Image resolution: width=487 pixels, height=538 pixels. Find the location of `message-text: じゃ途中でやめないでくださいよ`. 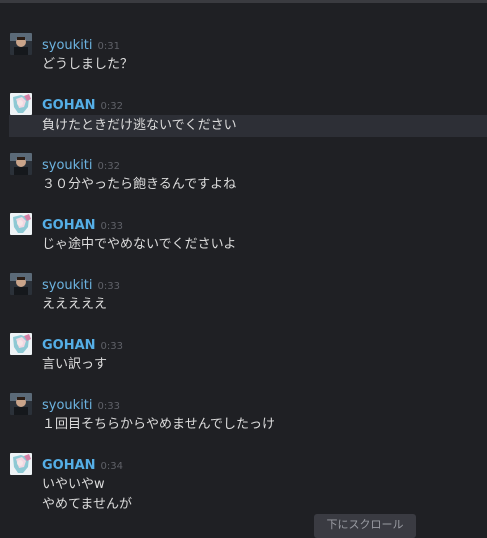

message-text: じゃ途中でやめないでくださいよ is located at coordinates (139, 244).